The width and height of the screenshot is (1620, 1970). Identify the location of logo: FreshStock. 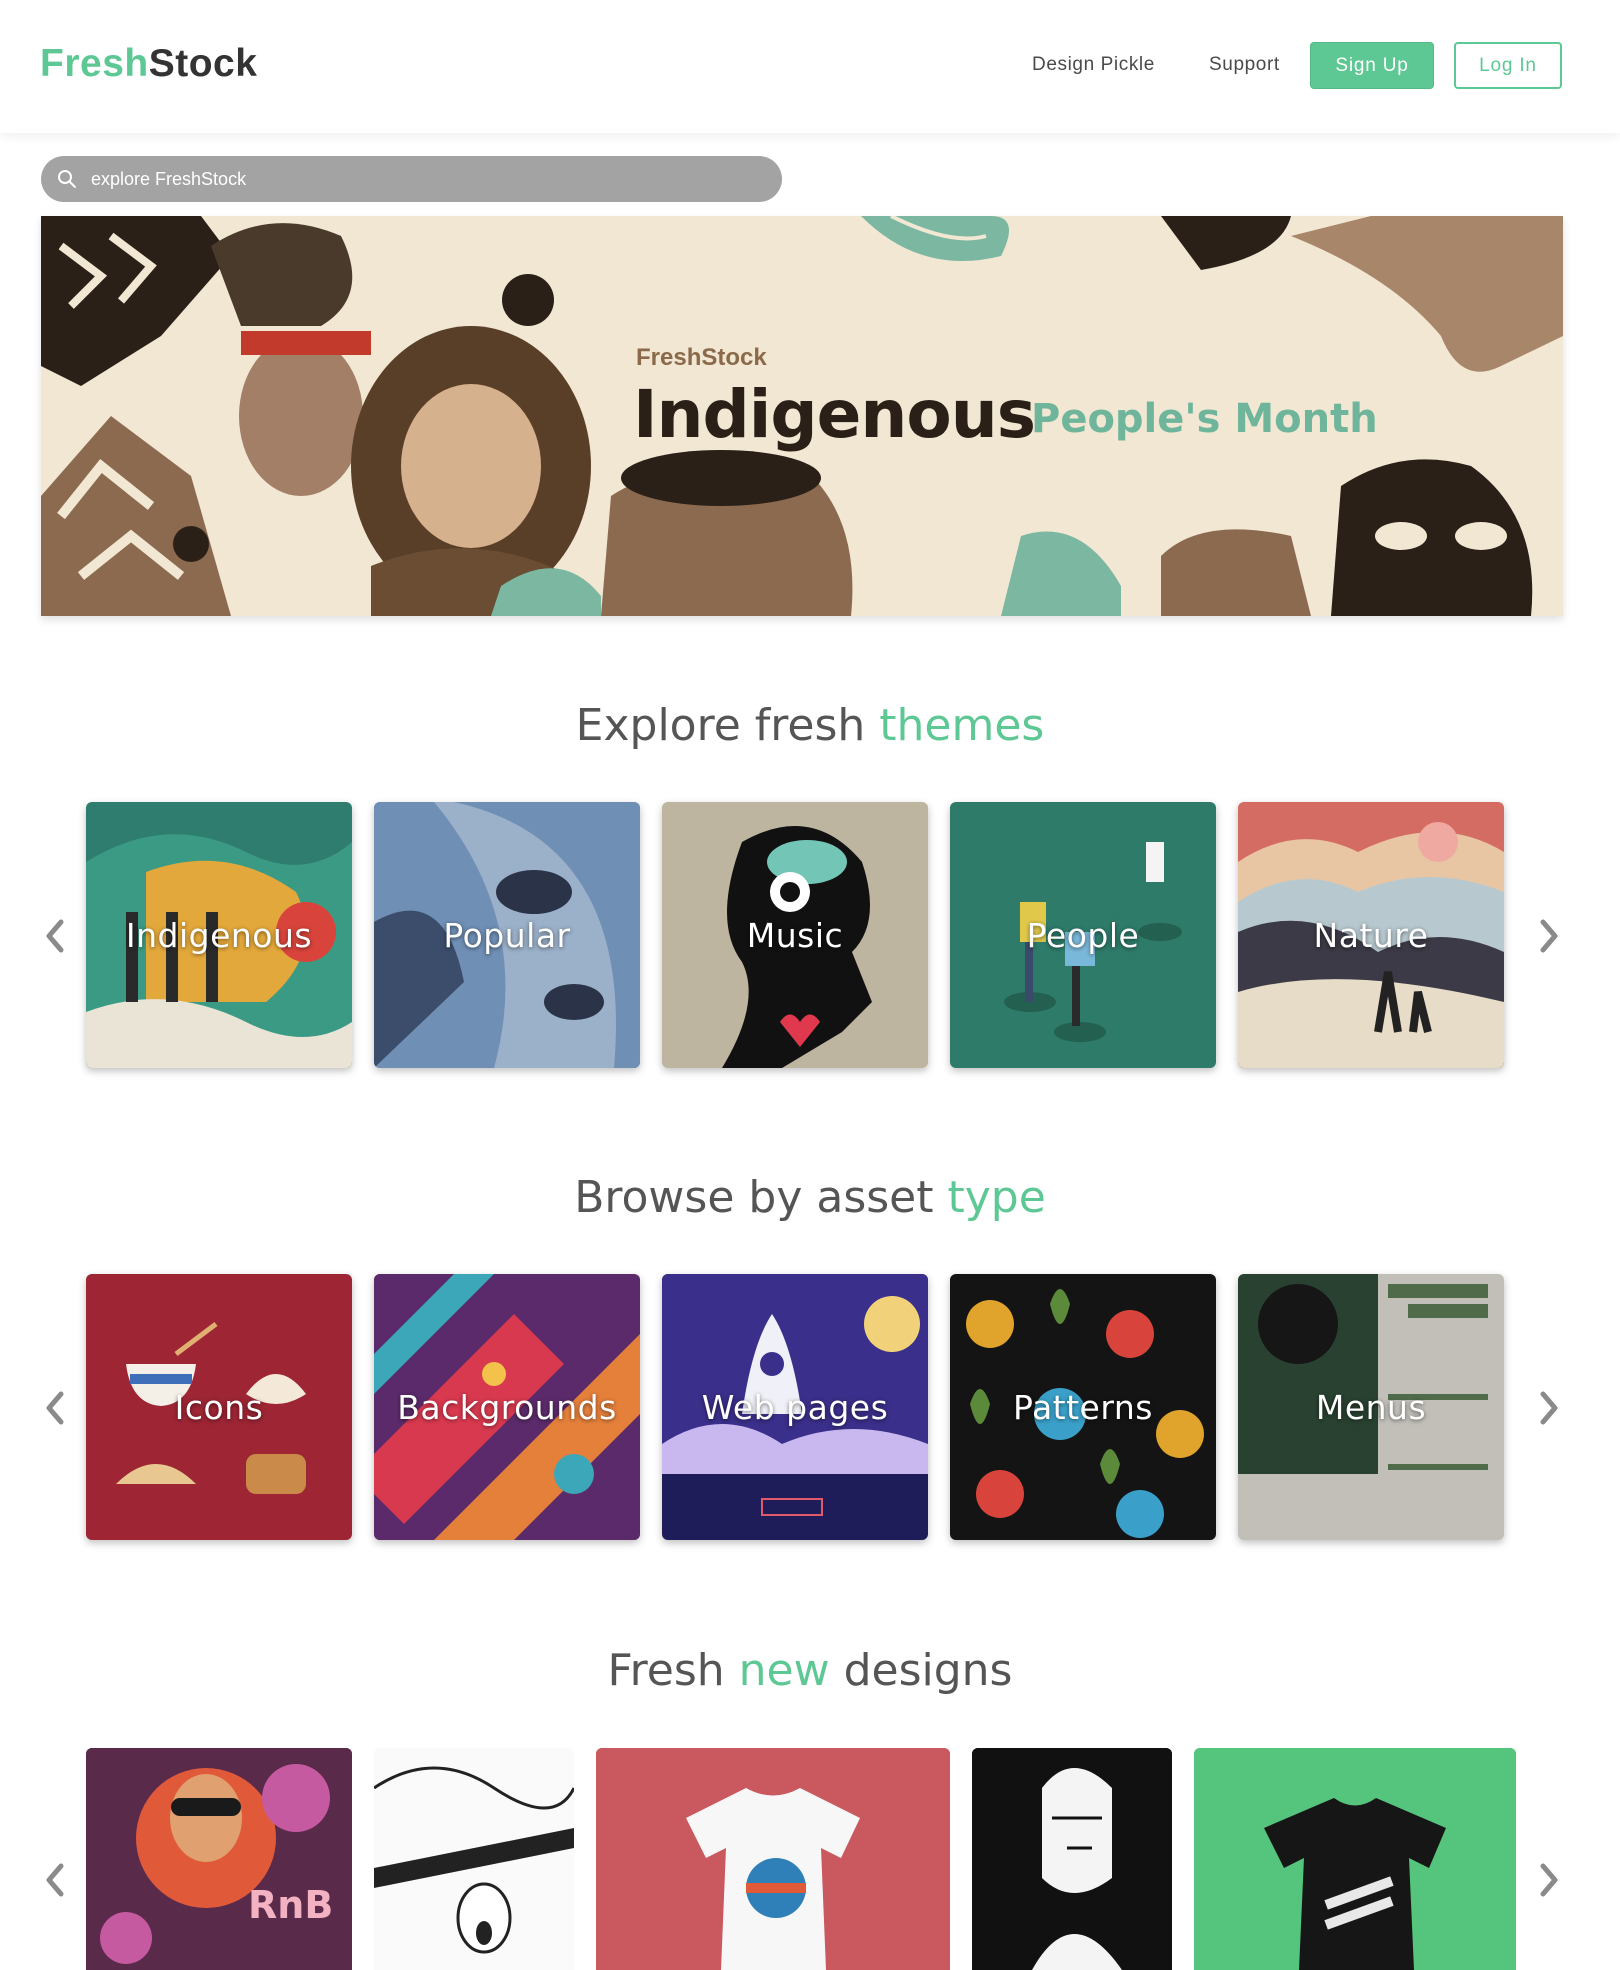
(148, 64).